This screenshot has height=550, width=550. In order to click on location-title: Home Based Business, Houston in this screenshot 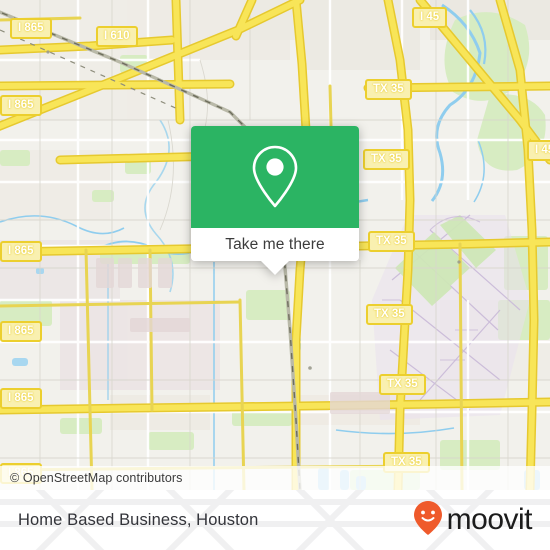, I will do `click(138, 519)`.